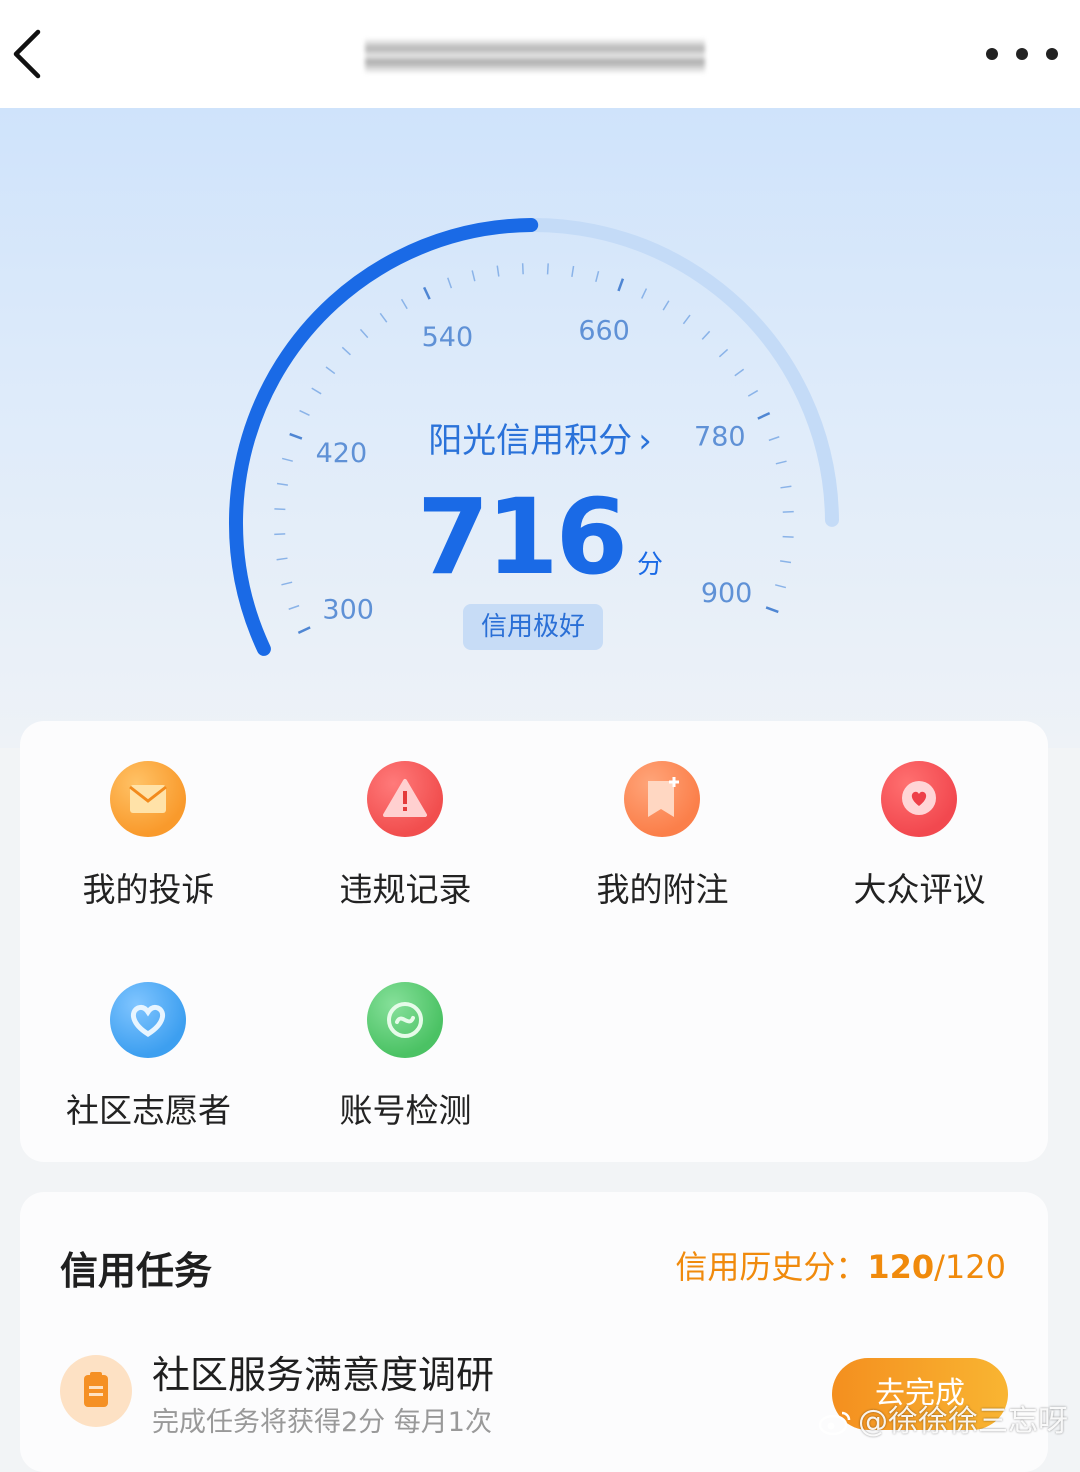  I want to click on service-label: 我的投诉, so click(148, 887).